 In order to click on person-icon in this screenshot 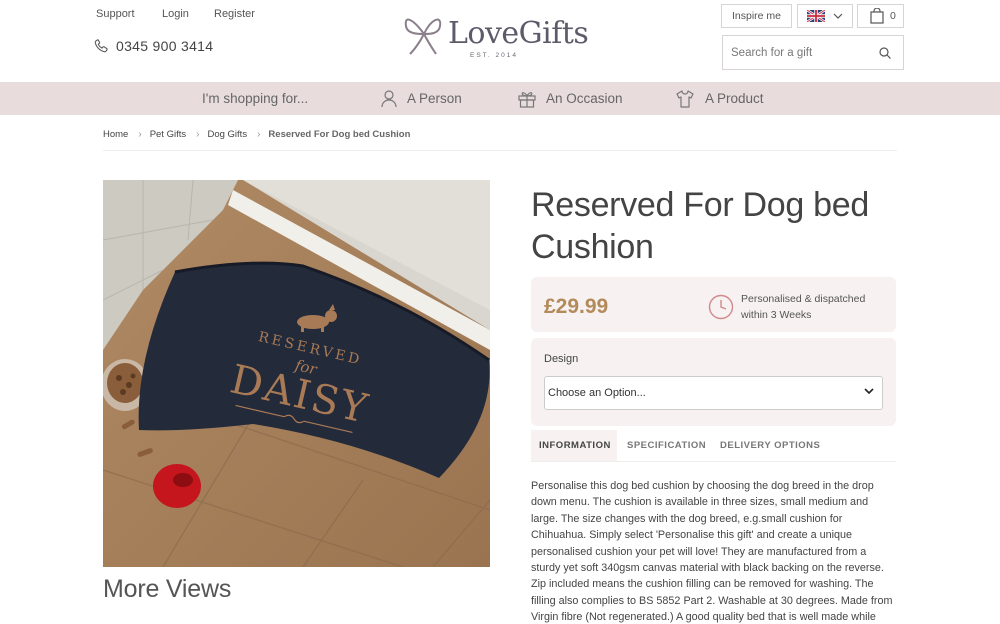, I will do `click(389, 98)`.